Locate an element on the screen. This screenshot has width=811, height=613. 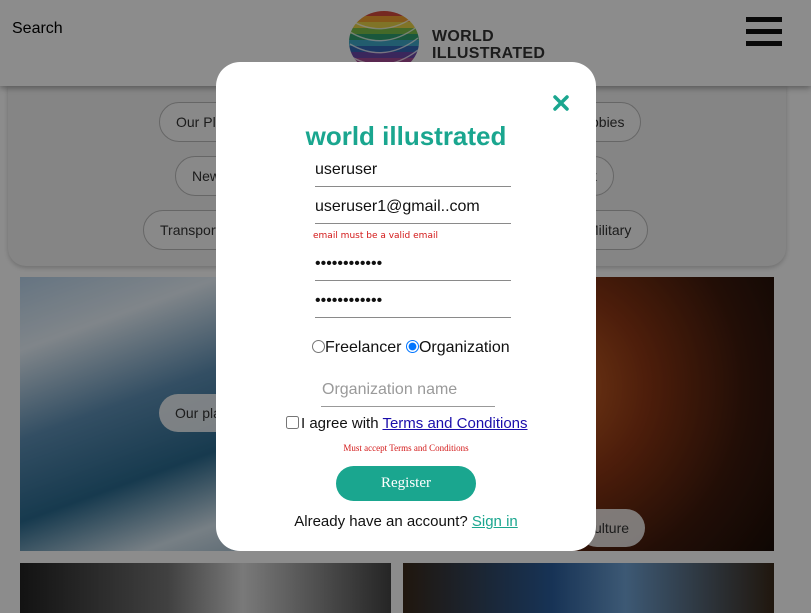
terms-link: Terms and Conditions is located at coordinates (454, 423).